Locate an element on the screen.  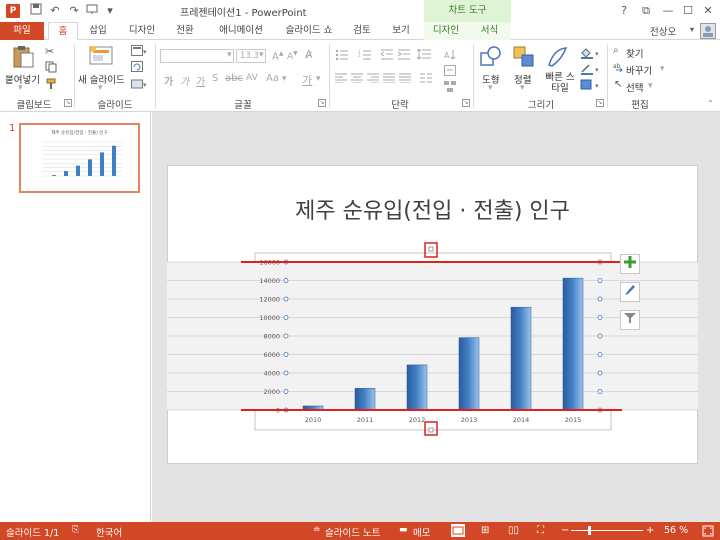
slide-counter: 슬라이드 1/1 is located at coordinates (32, 532).